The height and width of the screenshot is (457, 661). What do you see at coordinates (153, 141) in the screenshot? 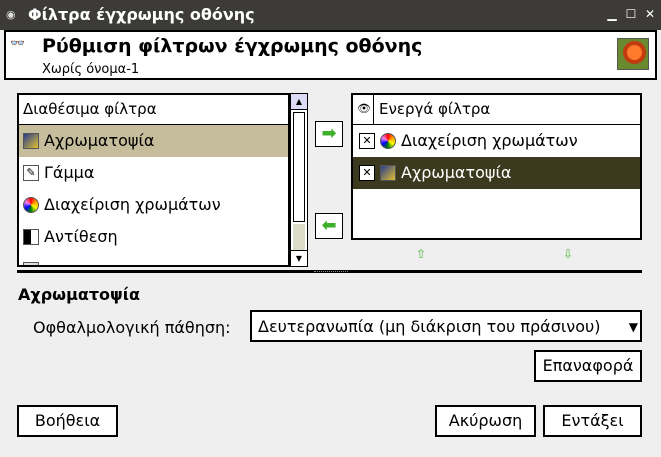
I see `list-item: Αχρωματοψία` at bounding box center [153, 141].